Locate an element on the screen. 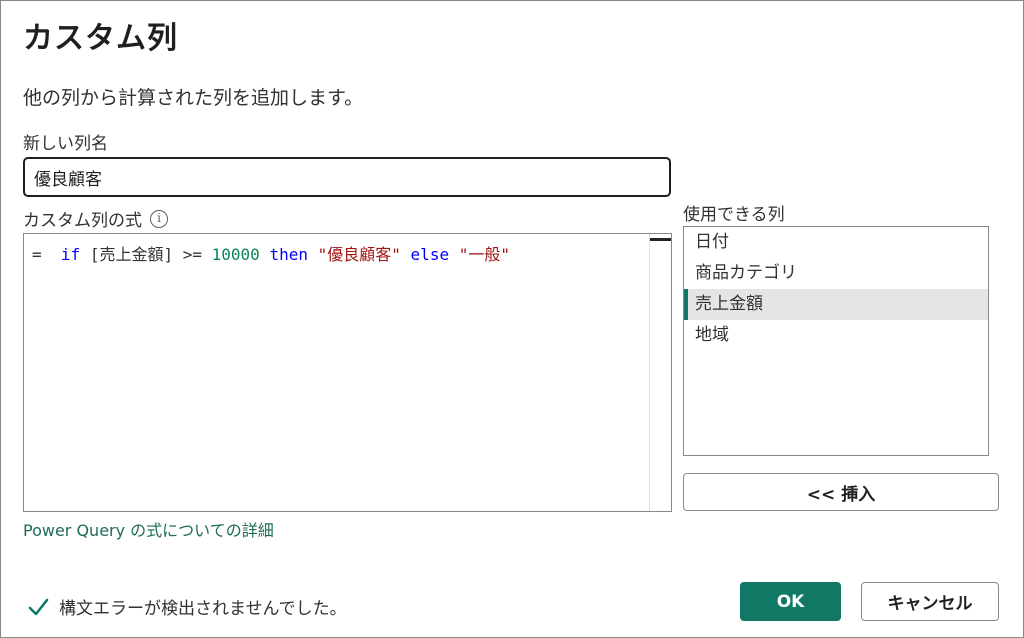 This screenshot has height=638, width=1024. available-columns-list: 日付 商品カテゴリ 売上金額 地域 is located at coordinates (836, 341).